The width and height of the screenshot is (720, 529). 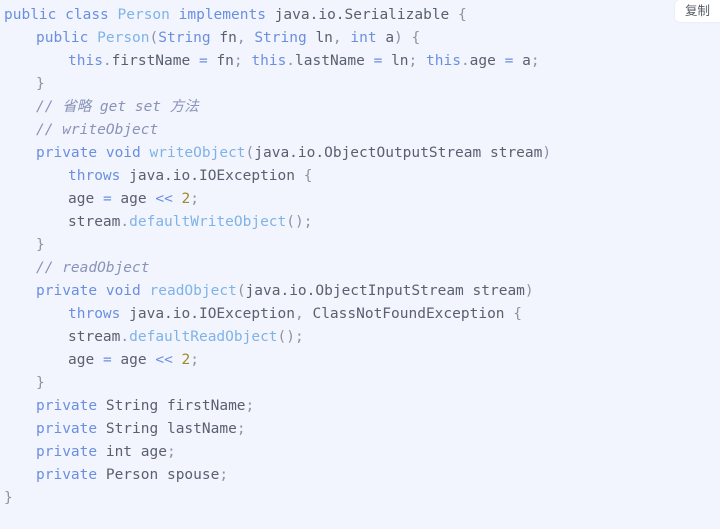 What do you see at coordinates (280, 38) in the screenshot?
I see `code-token-kw: String` at bounding box center [280, 38].